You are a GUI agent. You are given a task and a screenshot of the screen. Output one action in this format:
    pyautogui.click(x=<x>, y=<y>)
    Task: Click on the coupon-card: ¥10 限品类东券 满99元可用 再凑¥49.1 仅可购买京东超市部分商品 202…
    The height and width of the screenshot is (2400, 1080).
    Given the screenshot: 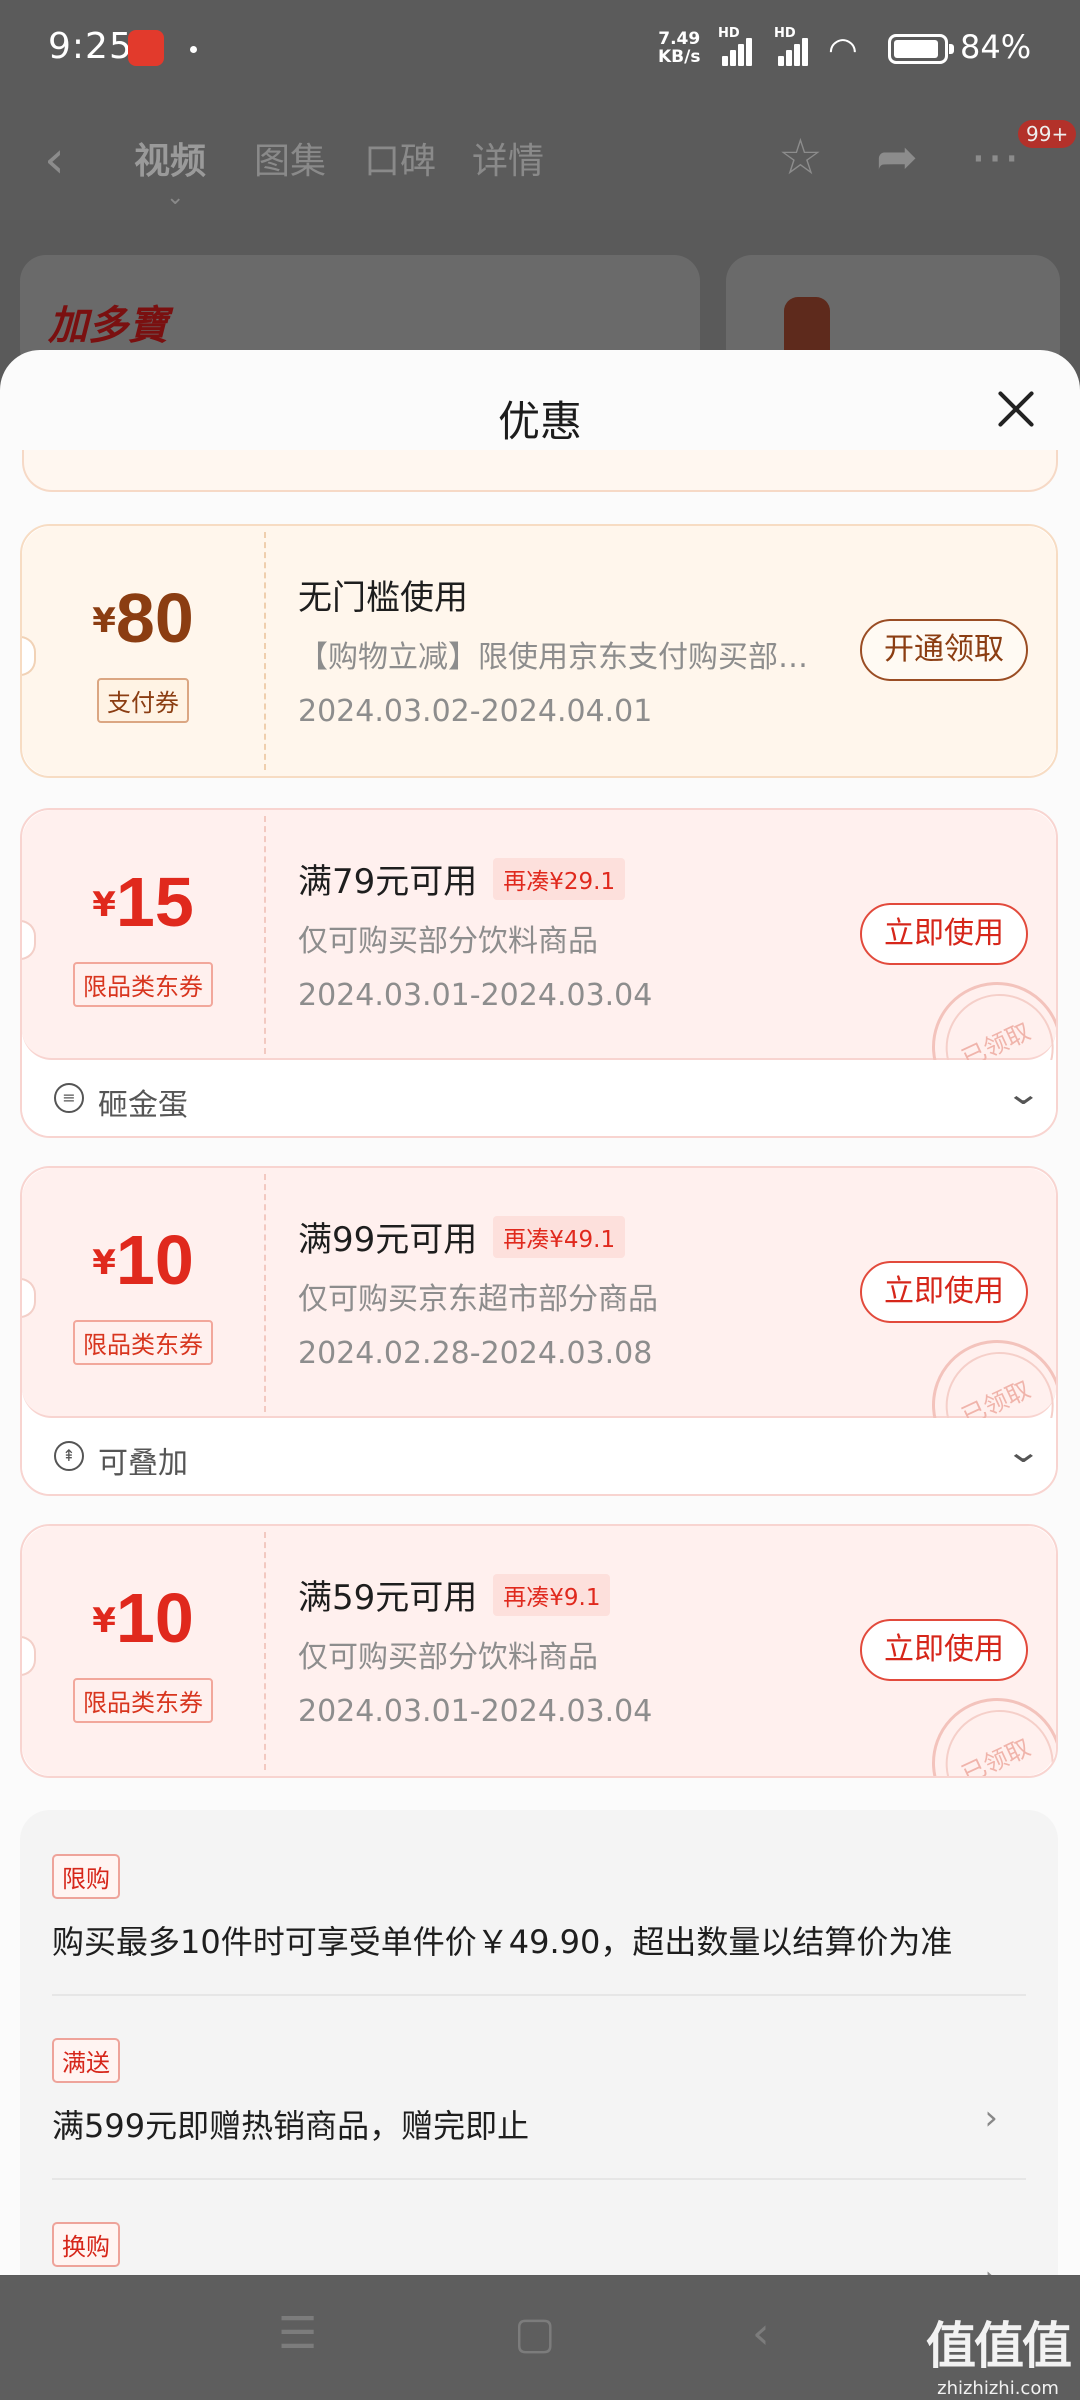 What is the action you would take?
    pyautogui.click(x=539, y=1331)
    